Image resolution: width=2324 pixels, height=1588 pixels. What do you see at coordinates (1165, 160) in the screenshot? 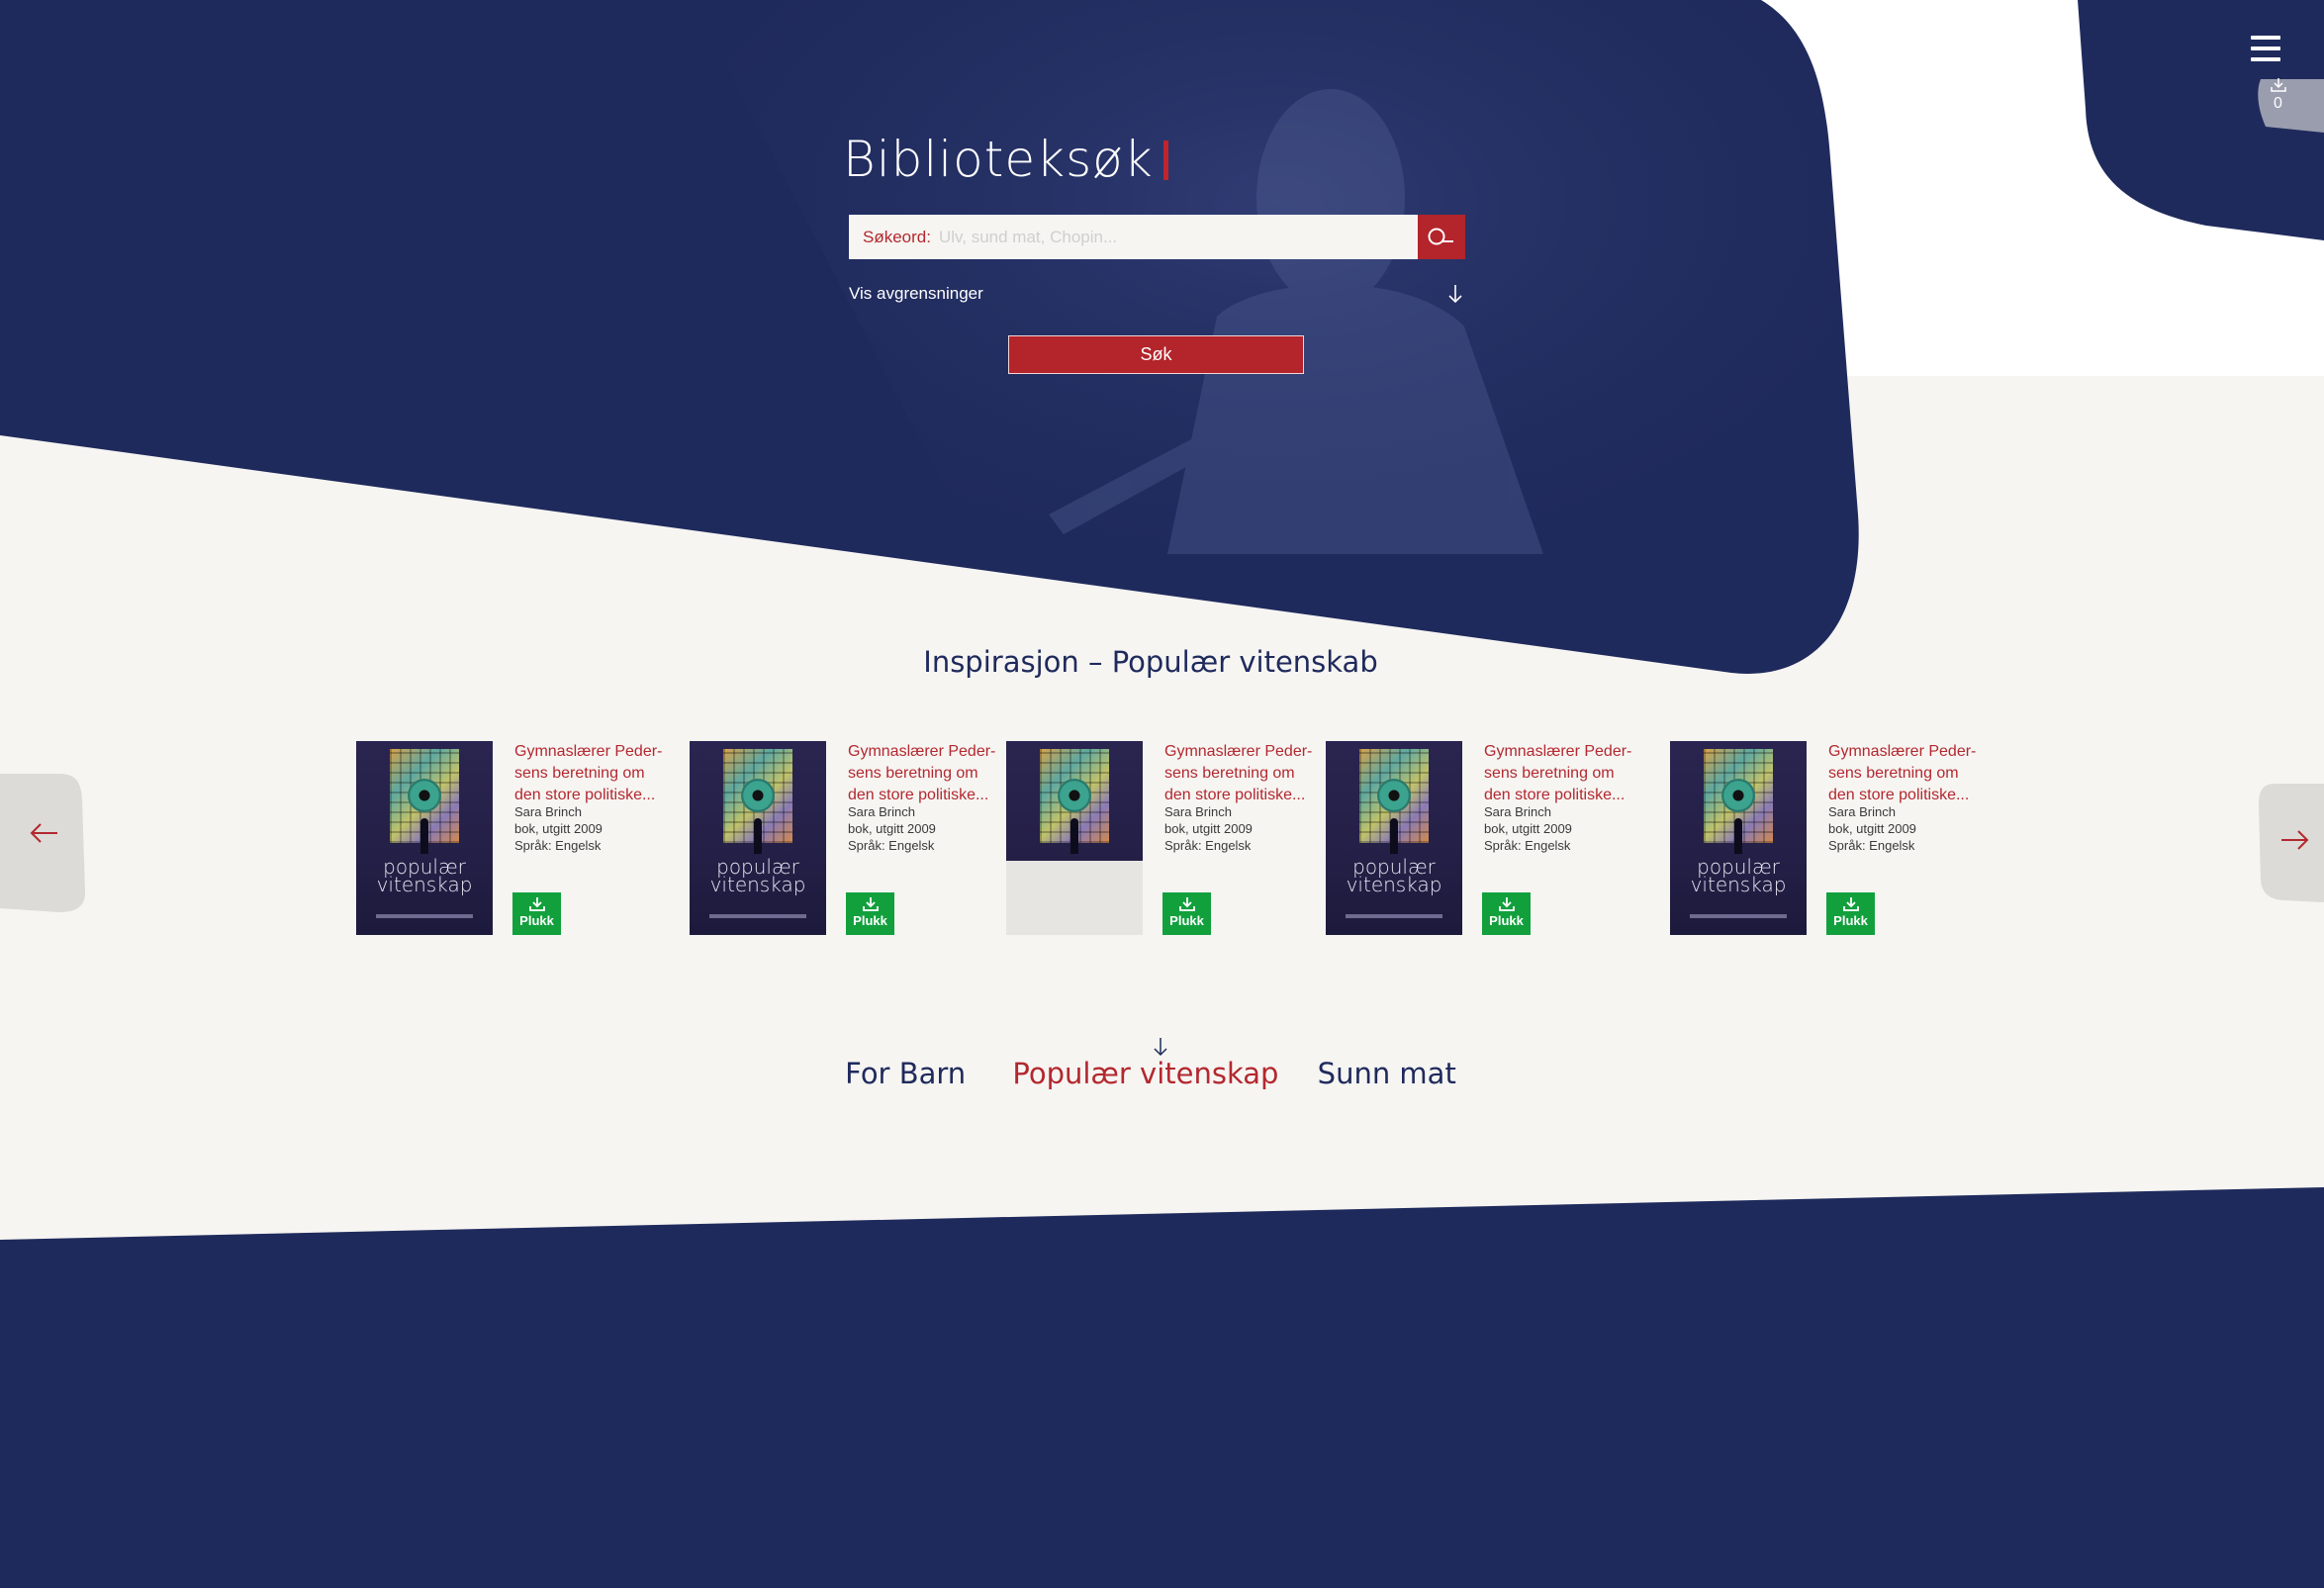
I see `title-cursor` at bounding box center [1165, 160].